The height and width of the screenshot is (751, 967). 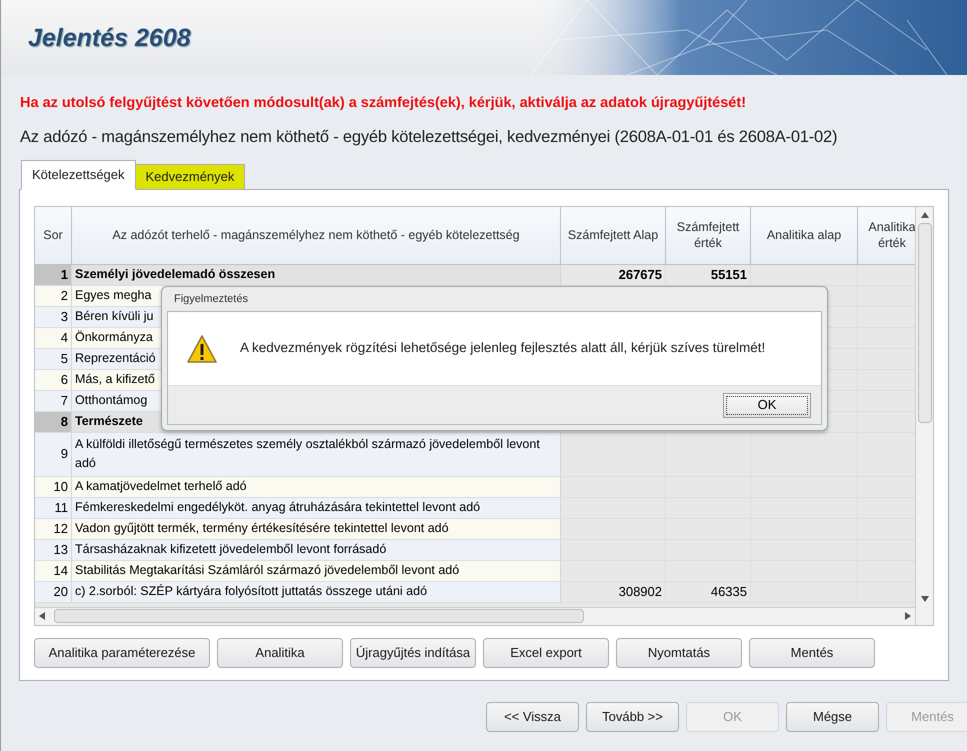 I want to click on table-cell: Vadon gyűjtött termék, termény értékesítésére tekintettel levont adó, so click(x=316, y=528).